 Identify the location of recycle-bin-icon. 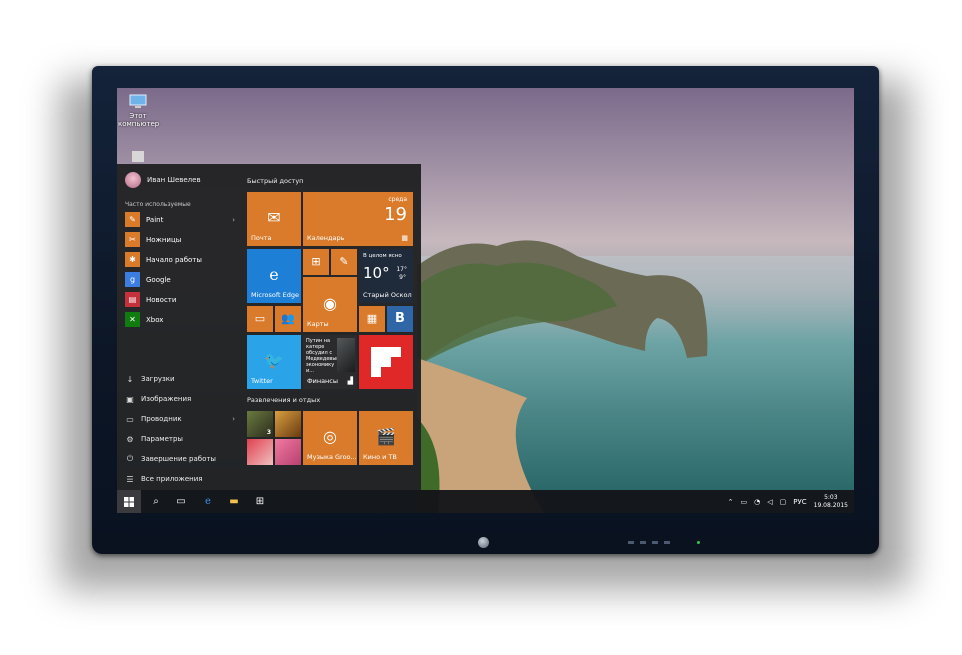
(138, 156).